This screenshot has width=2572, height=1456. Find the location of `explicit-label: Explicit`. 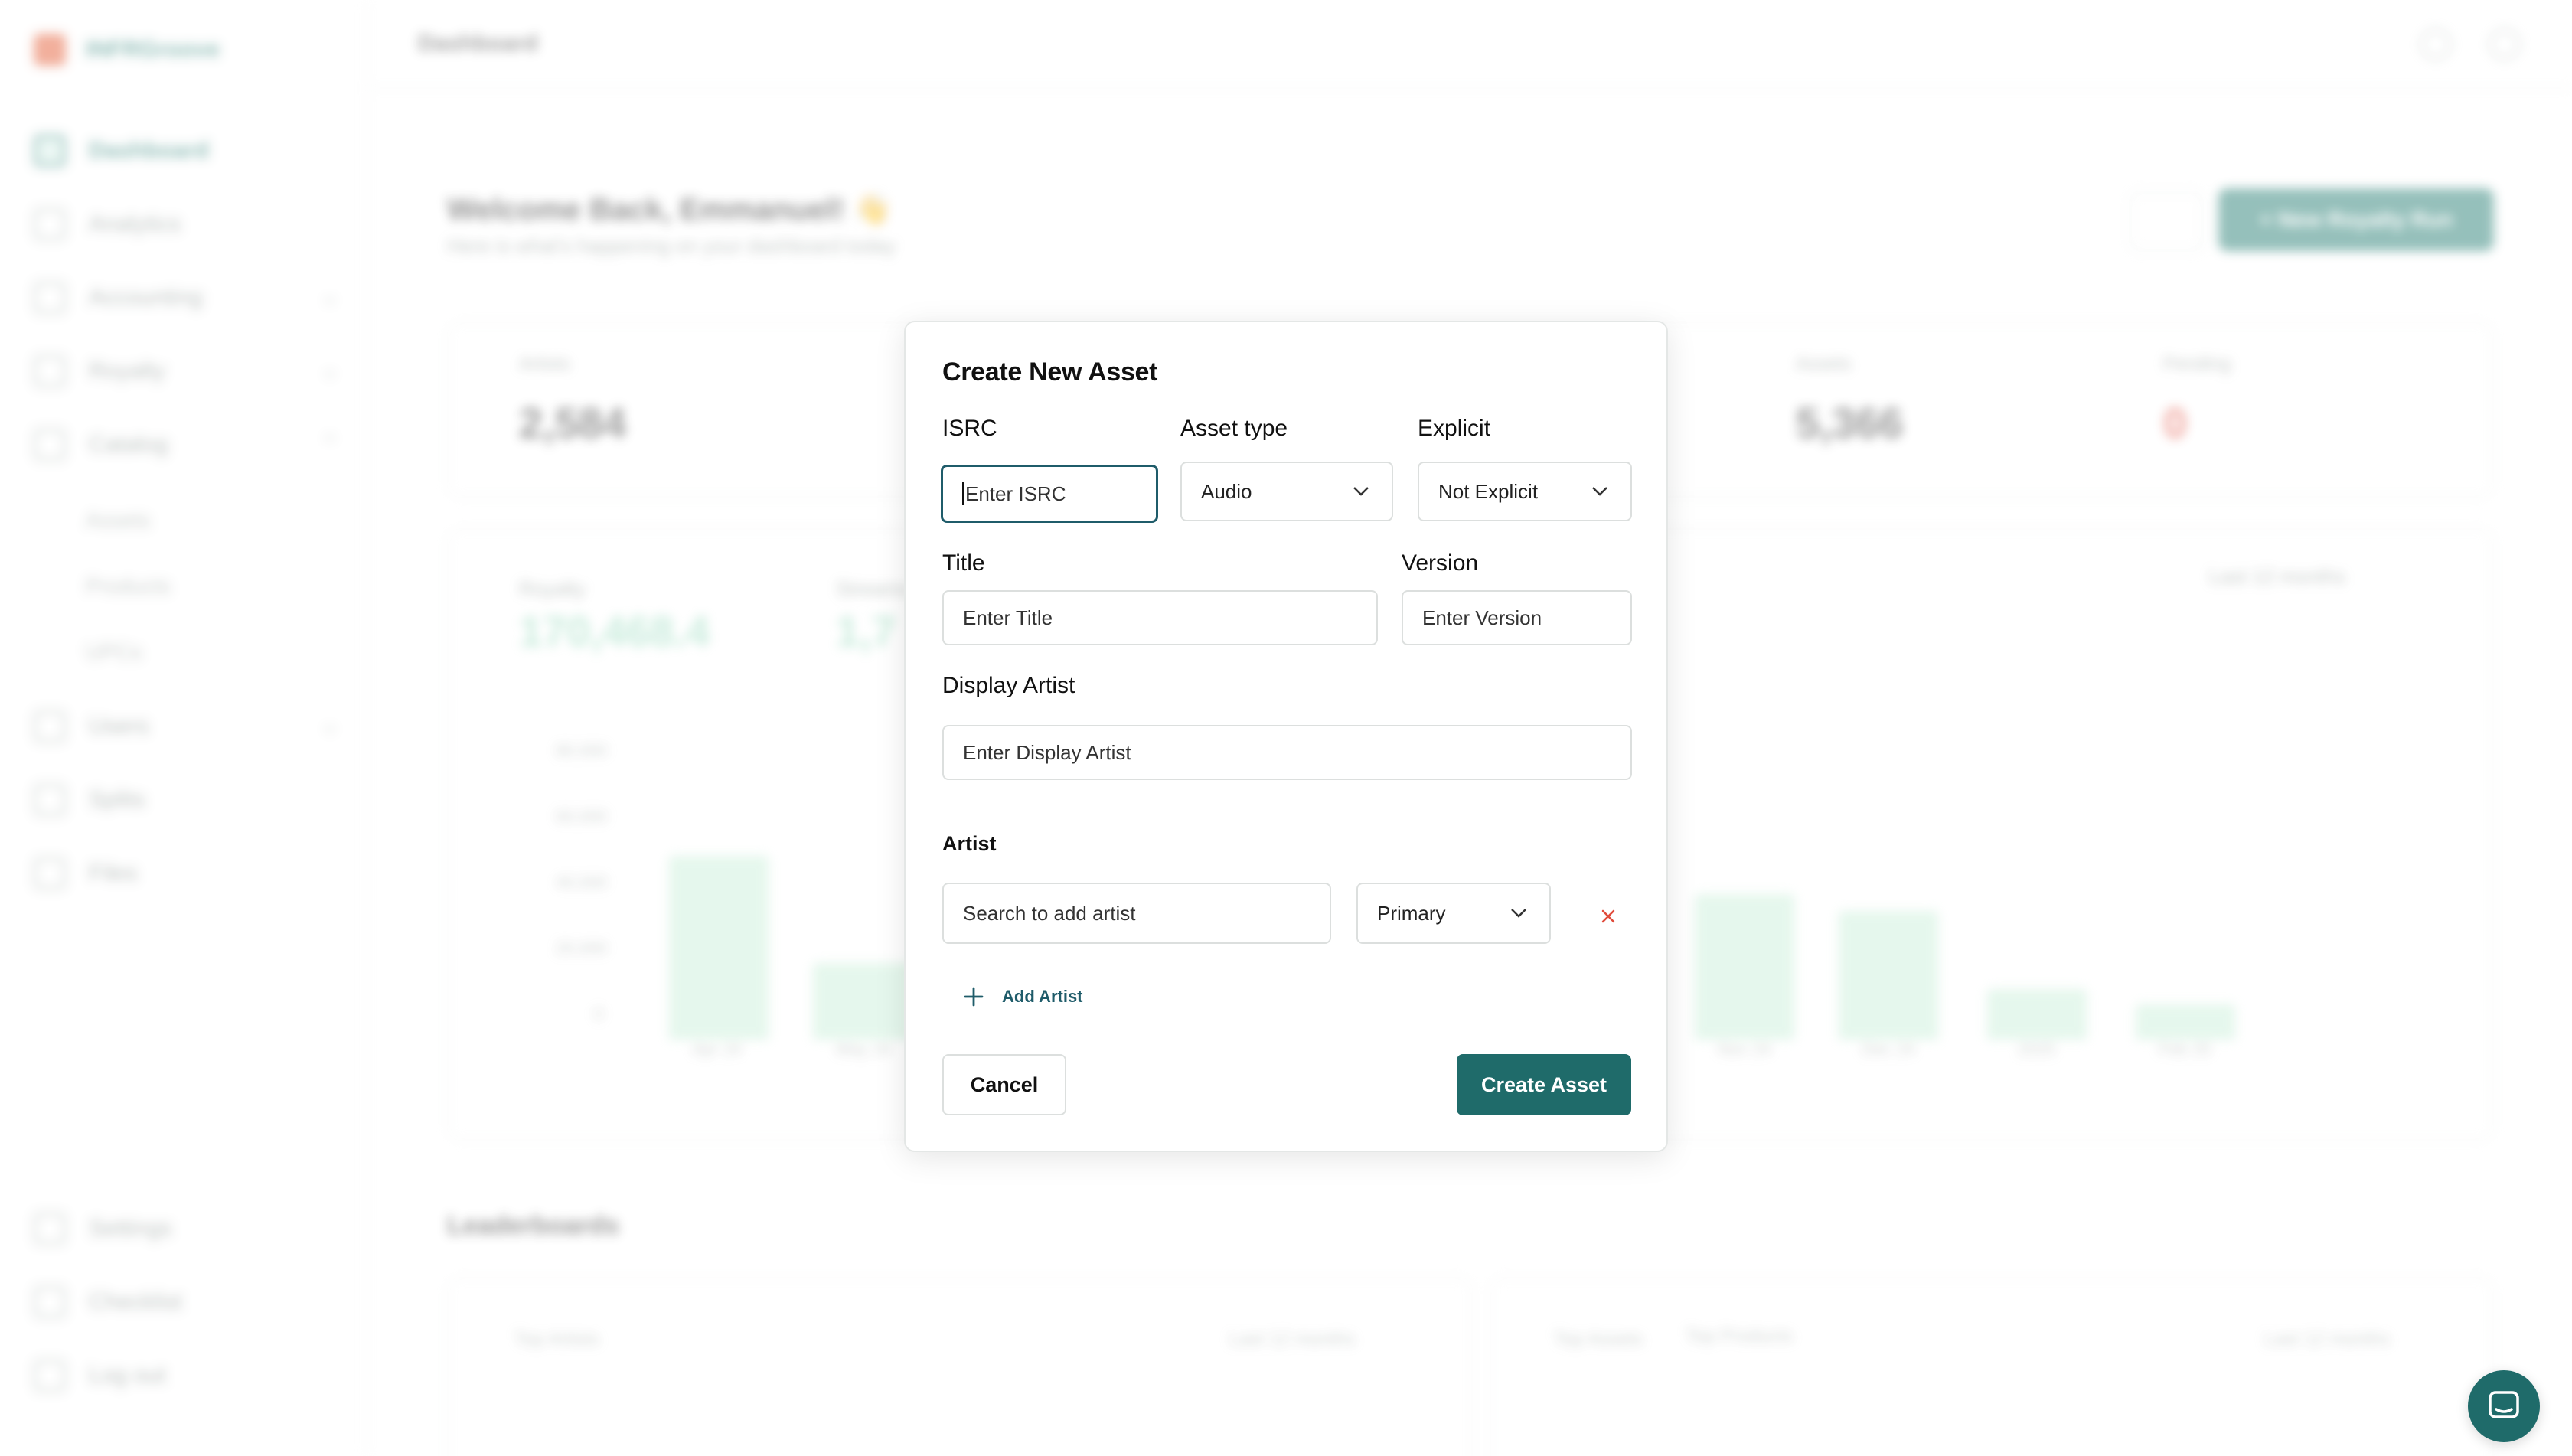

explicit-label: Explicit is located at coordinates (1454, 428).